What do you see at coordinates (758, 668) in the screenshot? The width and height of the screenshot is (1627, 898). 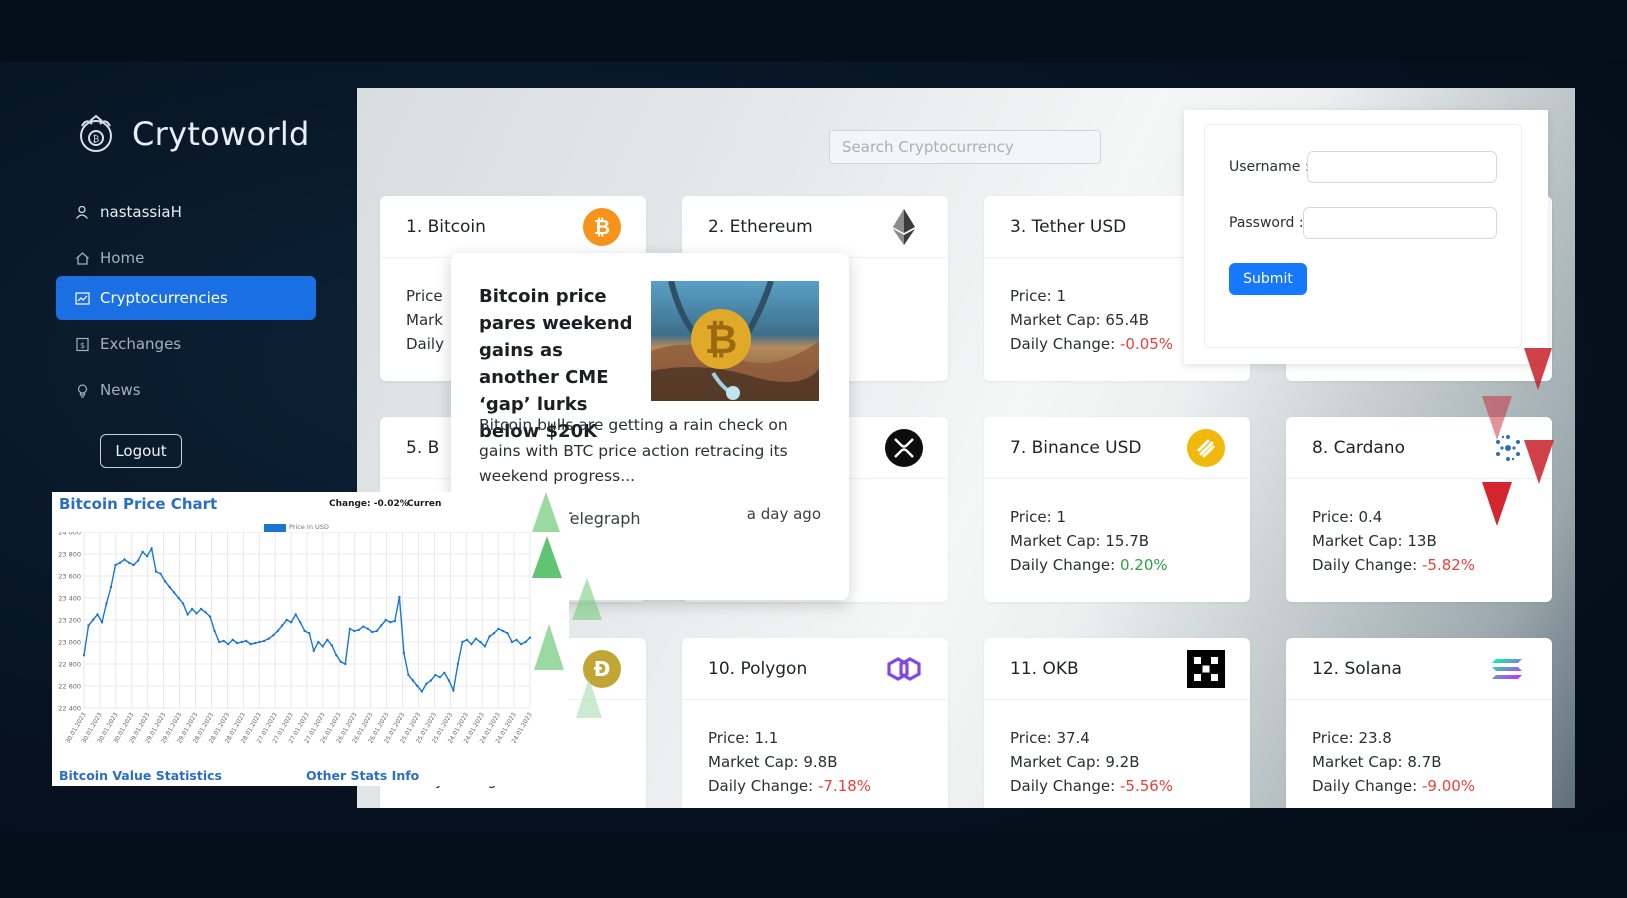 I see `coin-title: 10. Polygon` at bounding box center [758, 668].